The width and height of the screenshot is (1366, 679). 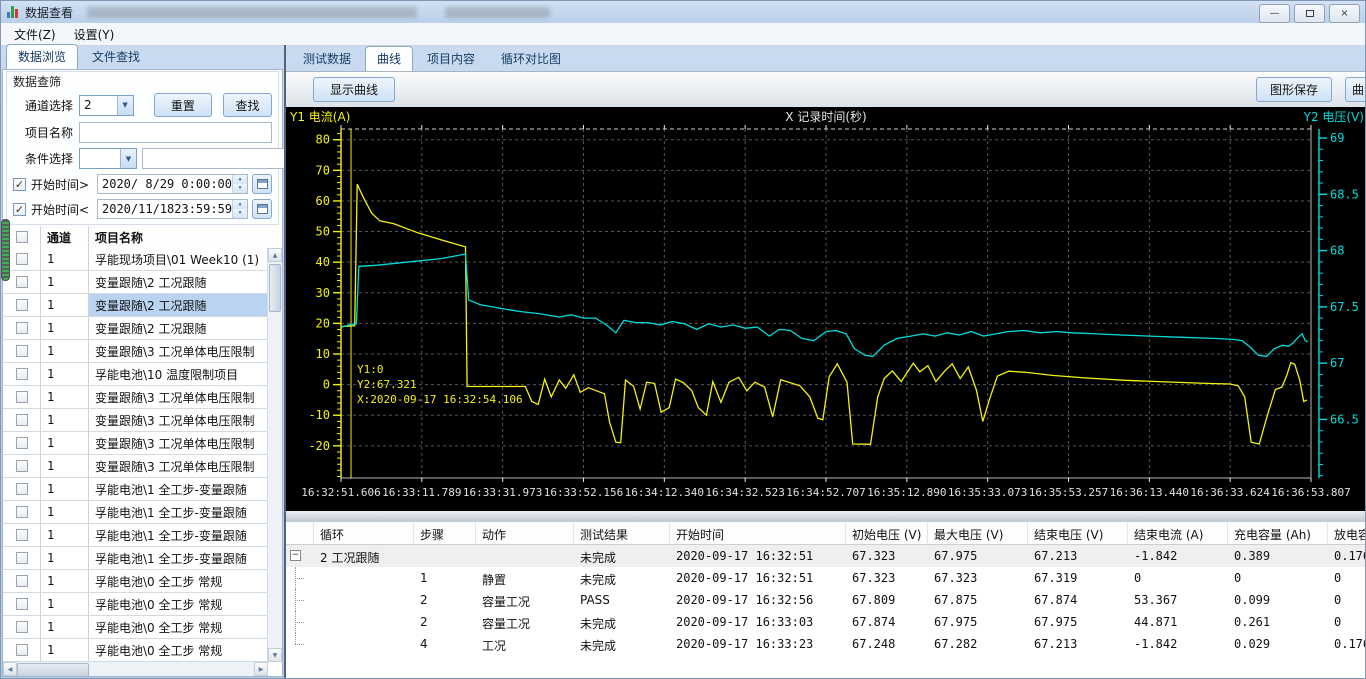 What do you see at coordinates (275, 288) in the screenshot?
I see `scrollbar-thumb` at bounding box center [275, 288].